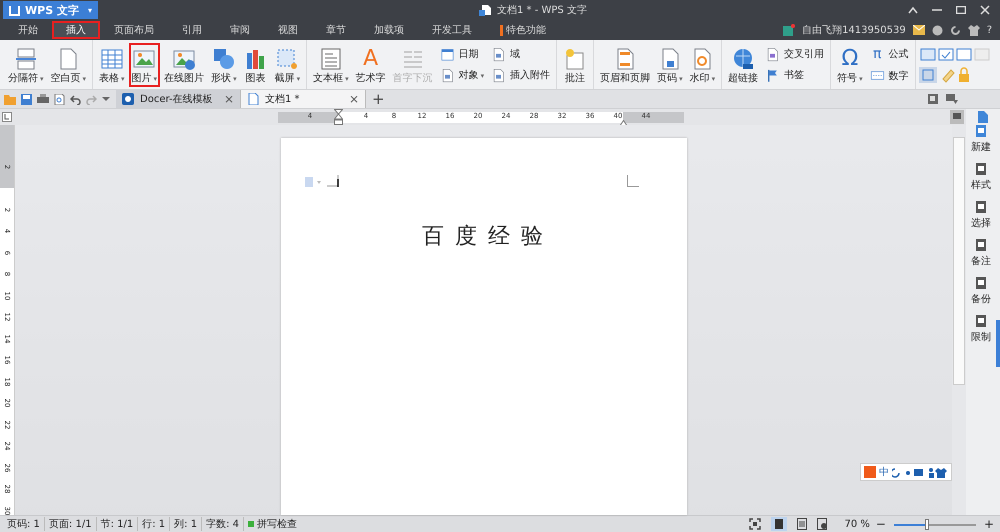 The image size is (1000, 532). What do you see at coordinates (26, 58) in the screenshot?
I see `page-break-icon` at bounding box center [26, 58].